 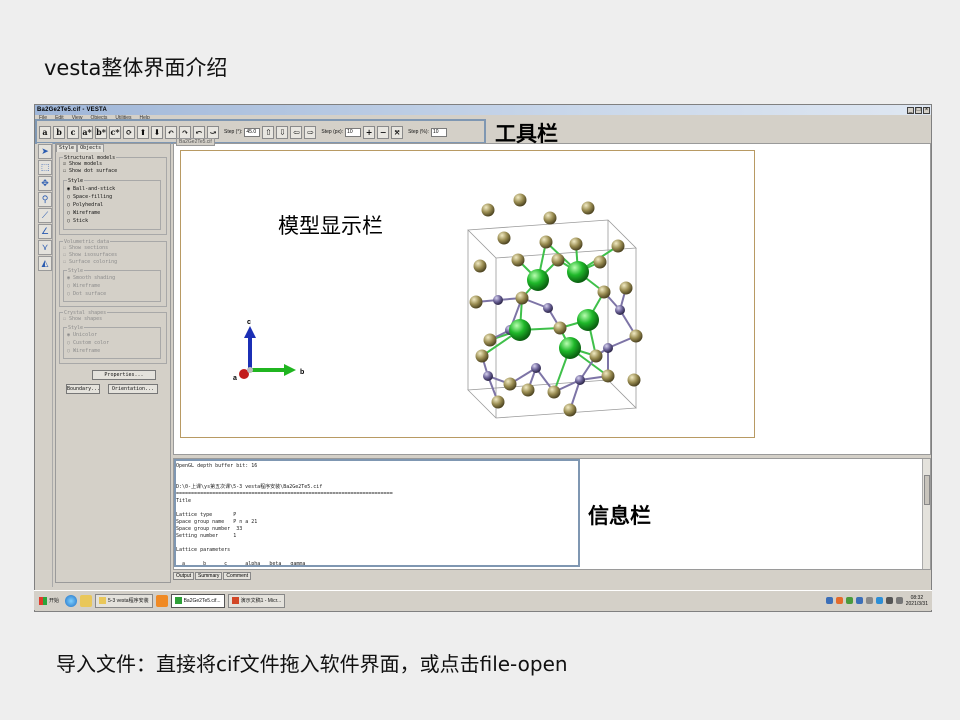 What do you see at coordinates (918, 110) in the screenshot?
I see `maximize-button: □` at bounding box center [918, 110].